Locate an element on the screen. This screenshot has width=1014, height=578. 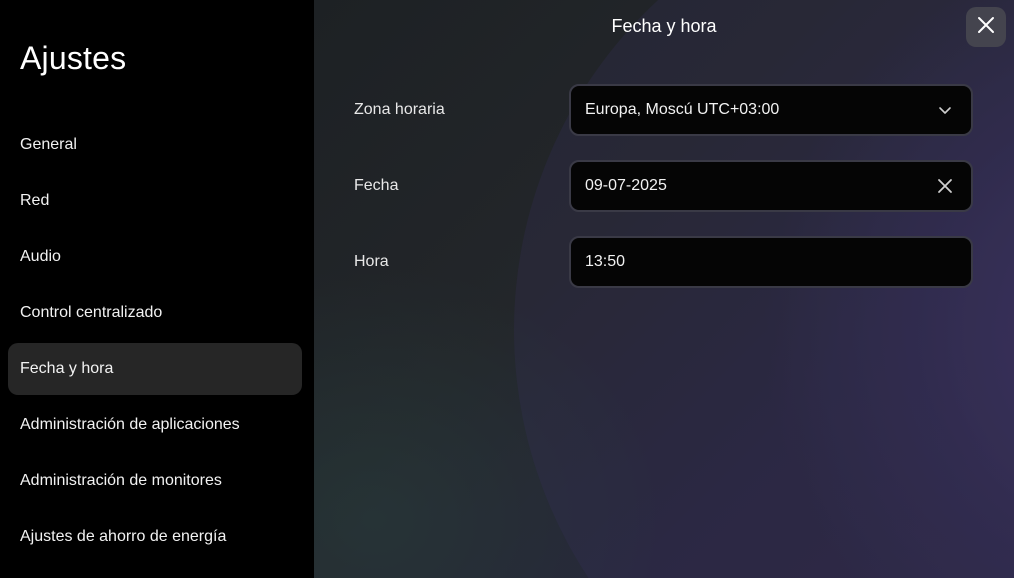
sidebar-title: Ajustes is located at coordinates (73, 58).